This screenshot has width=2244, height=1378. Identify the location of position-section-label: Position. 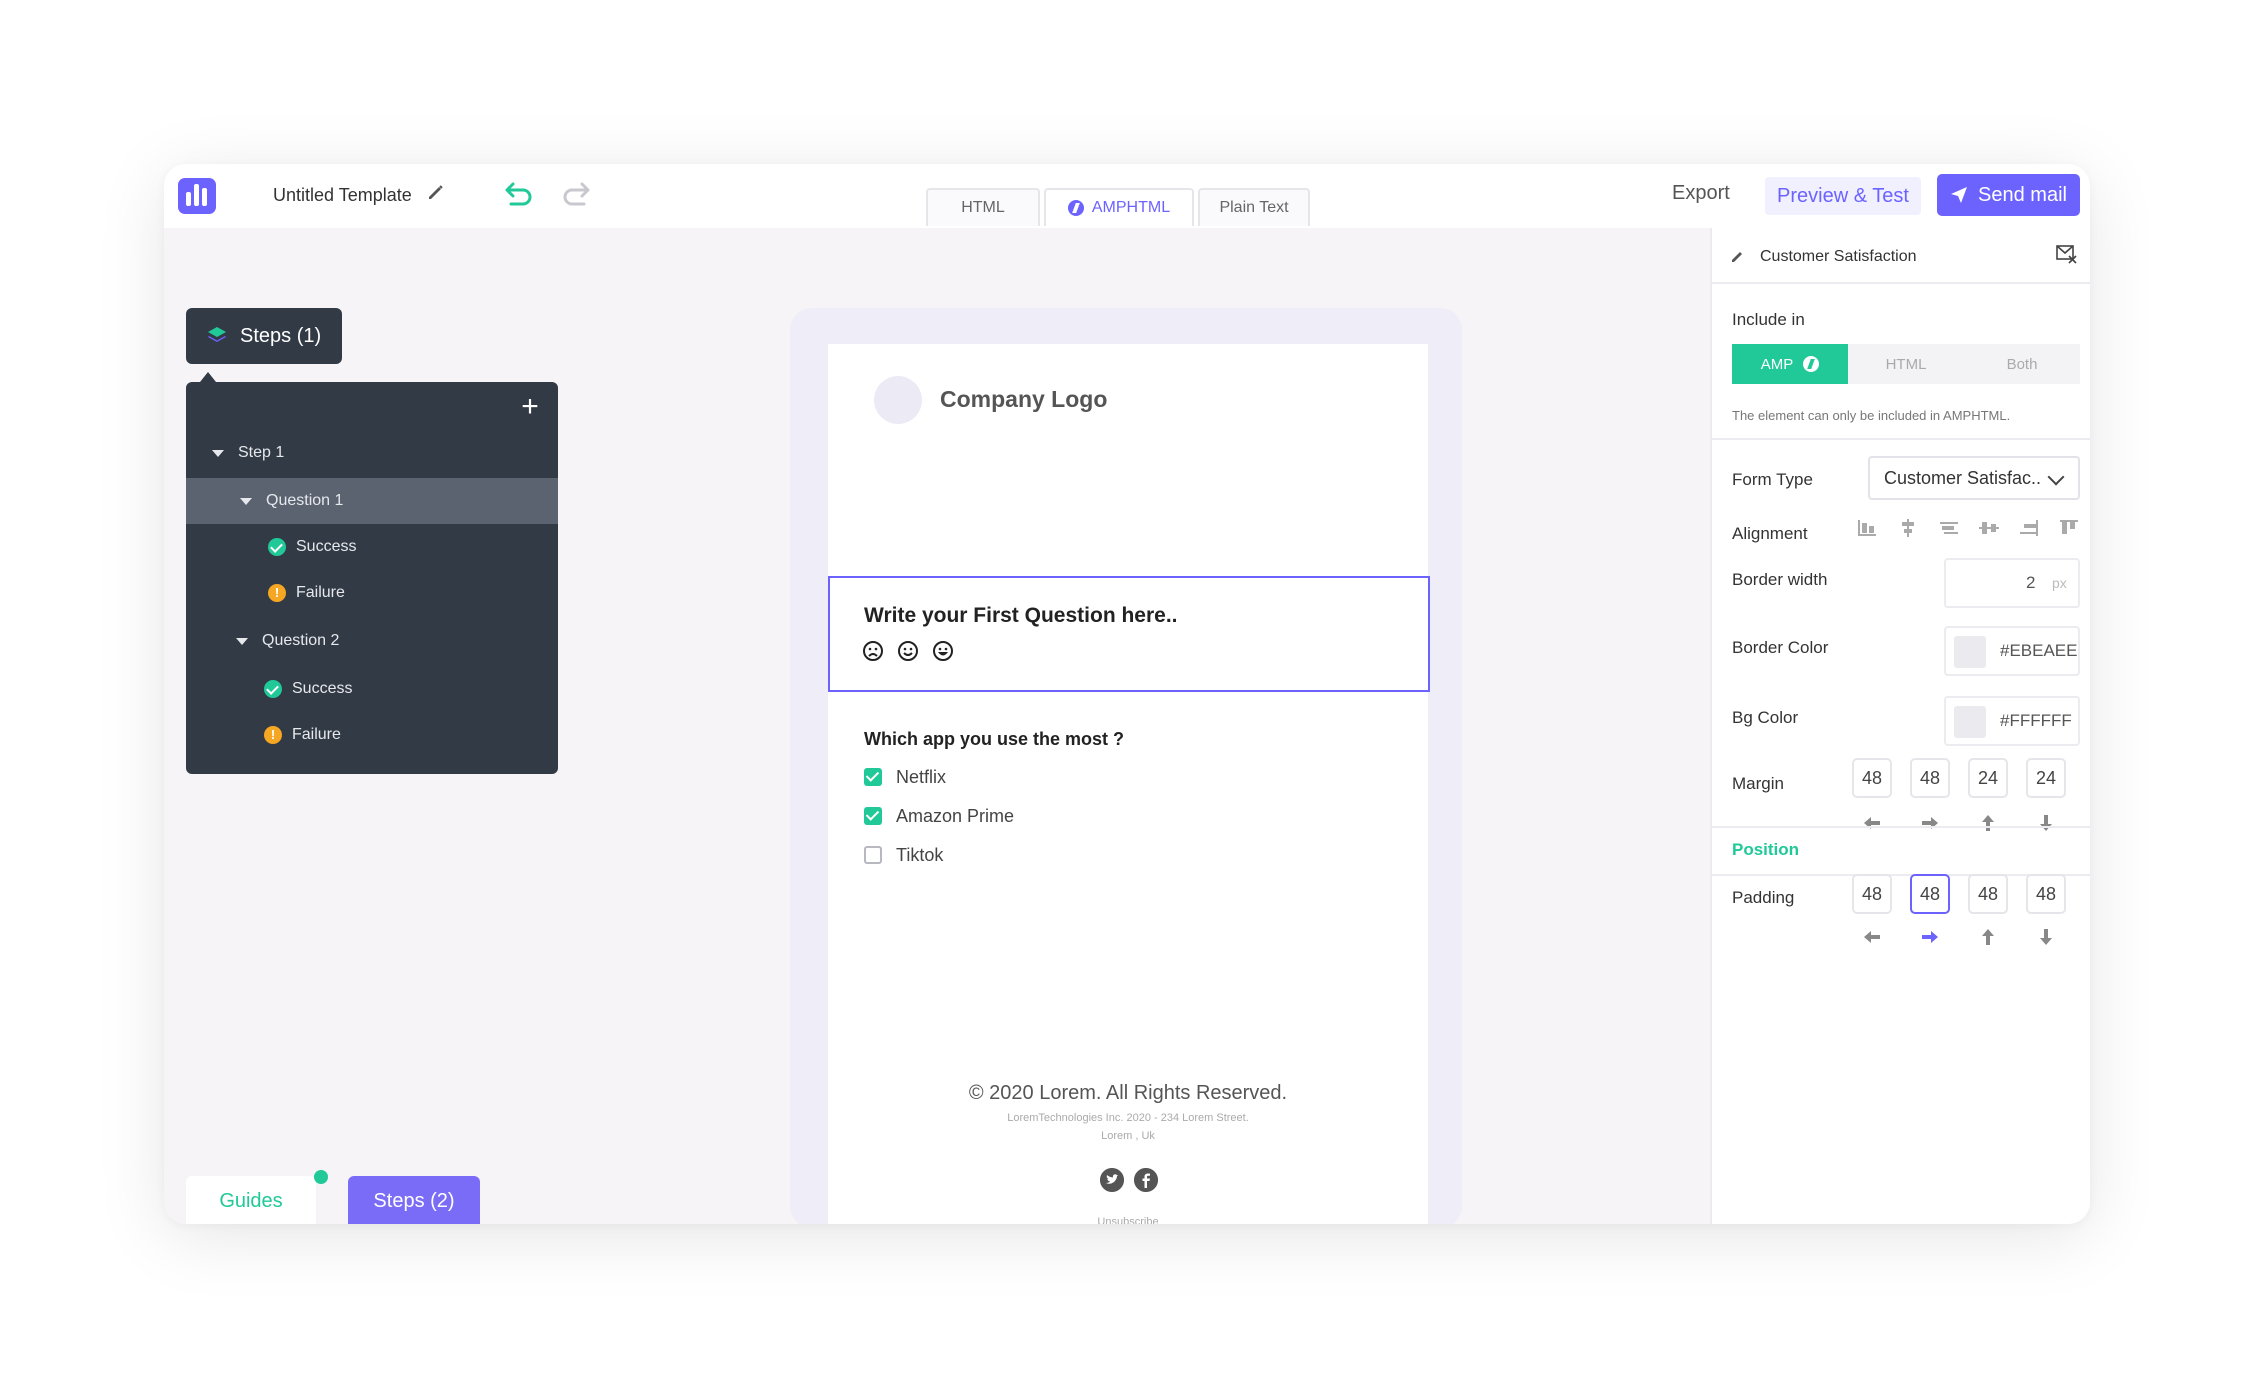
(1765, 850).